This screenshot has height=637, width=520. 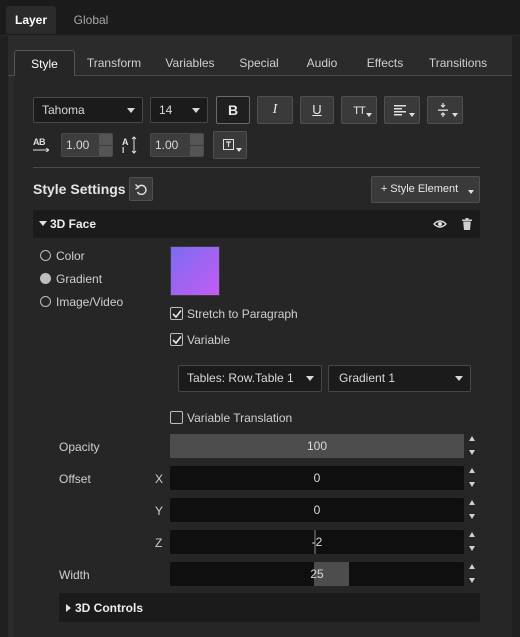 What do you see at coordinates (45, 278) in the screenshot?
I see `radio-gradient` at bounding box center [45, 278].